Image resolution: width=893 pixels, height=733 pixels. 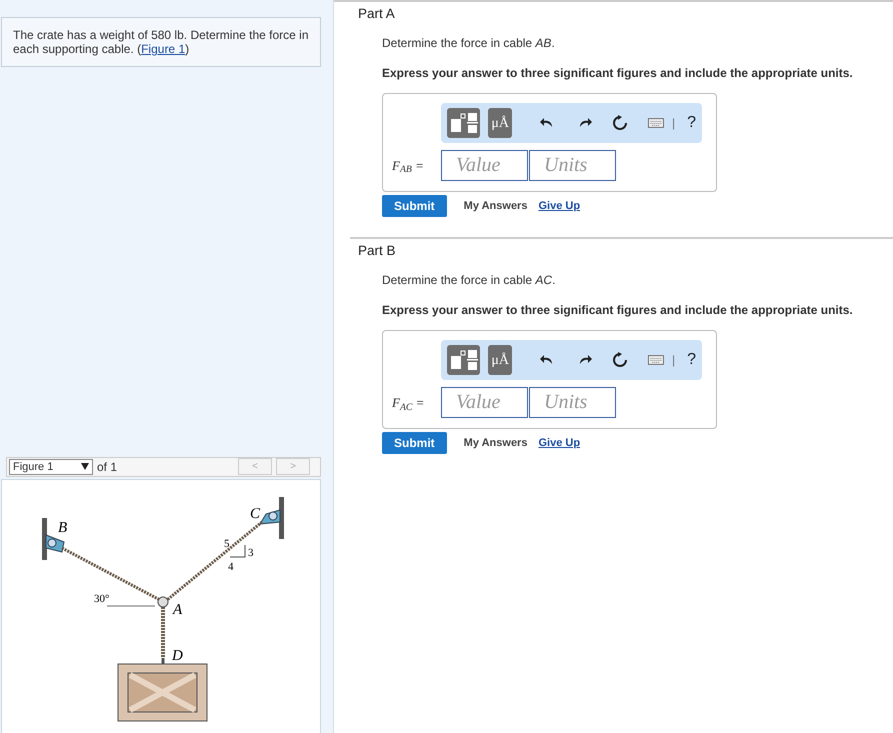 What do you see at coordinates (408, 166) in the screenshot?
I see `answer-label: F$_{AB}$ =` at bounding box center [408, 166].